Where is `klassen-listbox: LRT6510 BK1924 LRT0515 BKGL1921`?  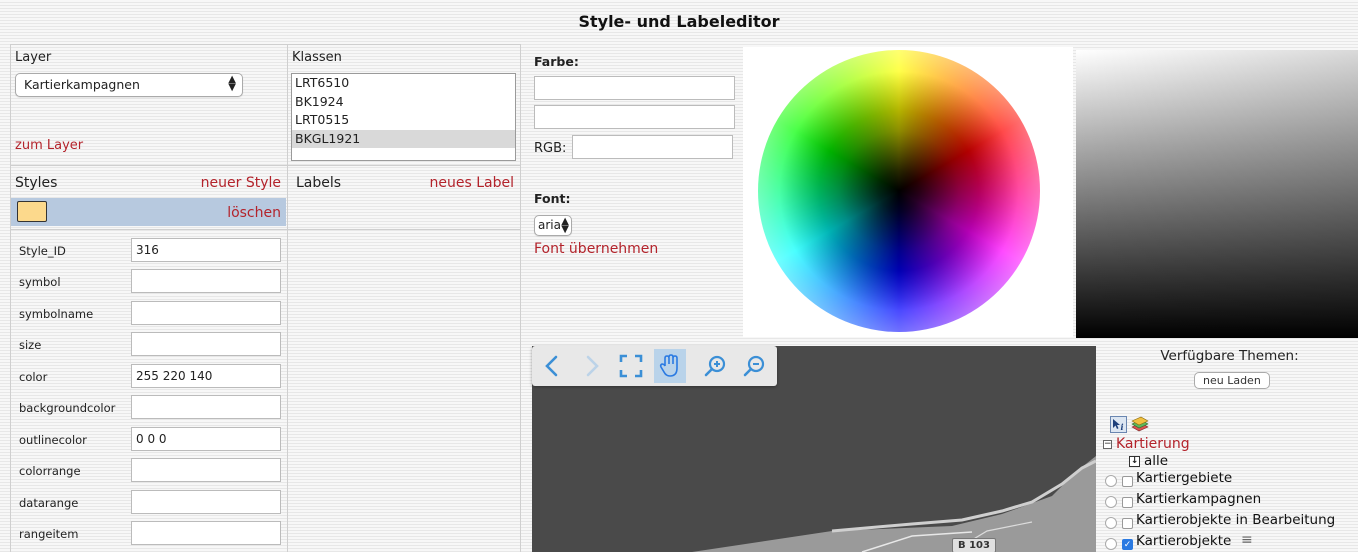 klassen-listbox: LRT6510 BK1924 LRT0515 BKGL1921 is located at coordinates (403, 117).